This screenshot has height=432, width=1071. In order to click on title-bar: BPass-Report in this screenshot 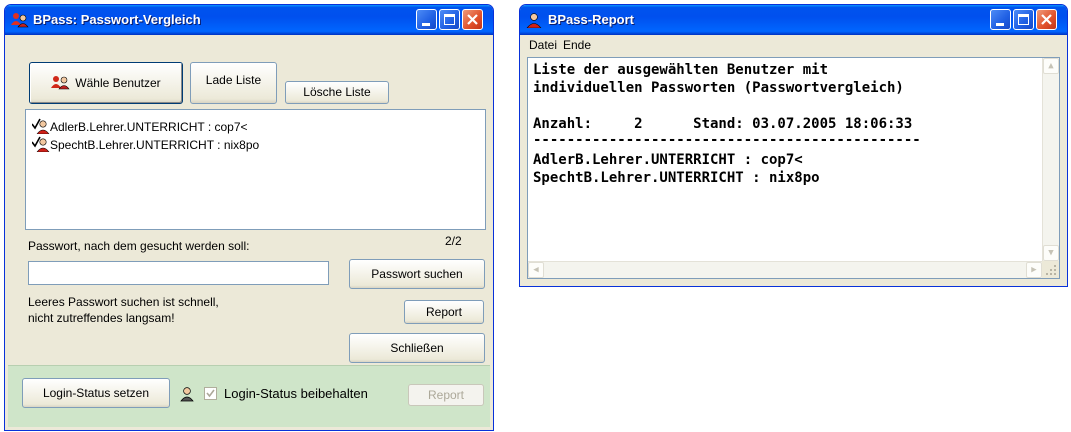, I will do `click(793, 20)`.